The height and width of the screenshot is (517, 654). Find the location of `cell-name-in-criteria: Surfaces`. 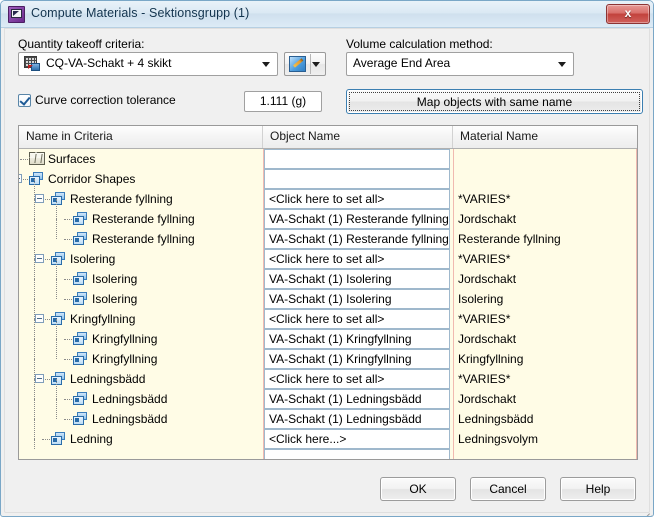

cell-name-in-criteria: Surfaces is located at coordinates (141, 159).